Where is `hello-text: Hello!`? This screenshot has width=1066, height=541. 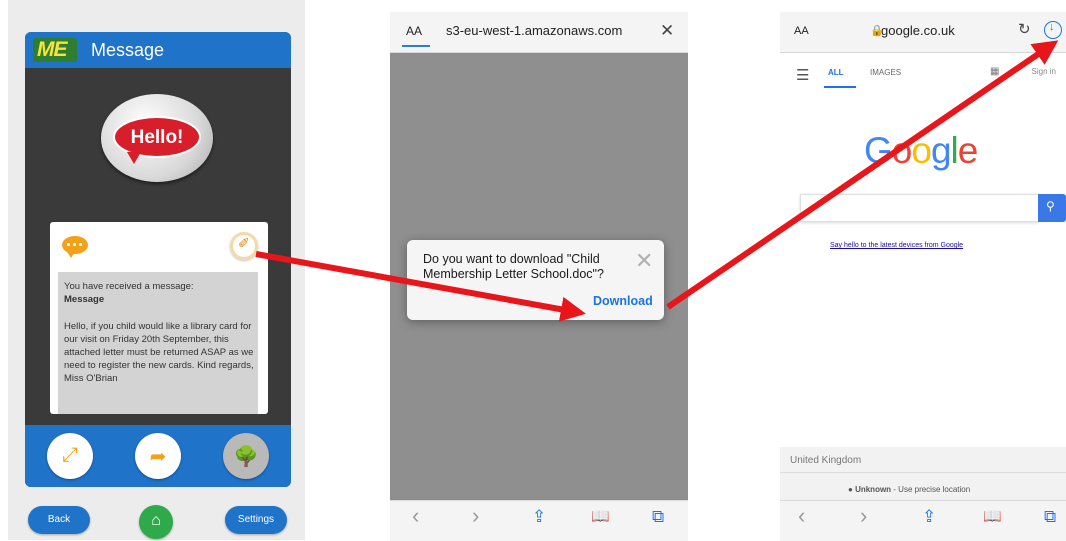
hello-text: Hello! is located at coordinates (157, 137).